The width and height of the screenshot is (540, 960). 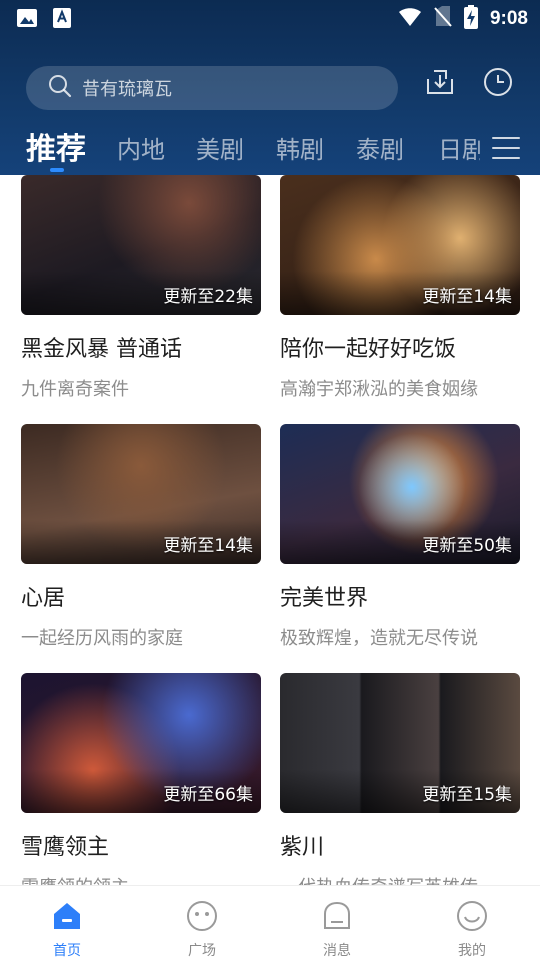 What do you see at coordinates (56, 146) in the screenshot?
I see `tab-recommend: 推荐` at bounding box center [56, 146].